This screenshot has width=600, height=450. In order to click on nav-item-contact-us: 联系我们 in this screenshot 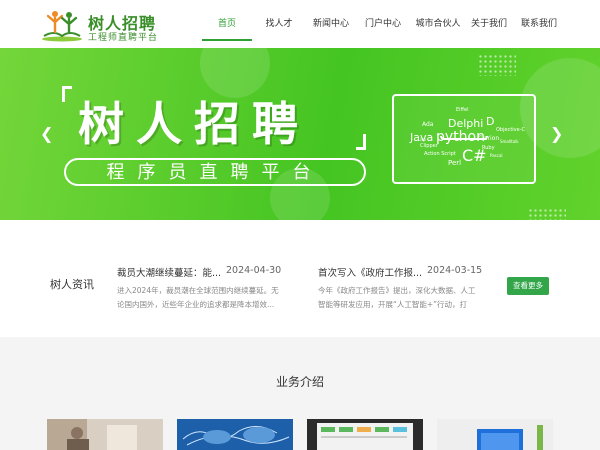, I will do `click(539, 24)`.